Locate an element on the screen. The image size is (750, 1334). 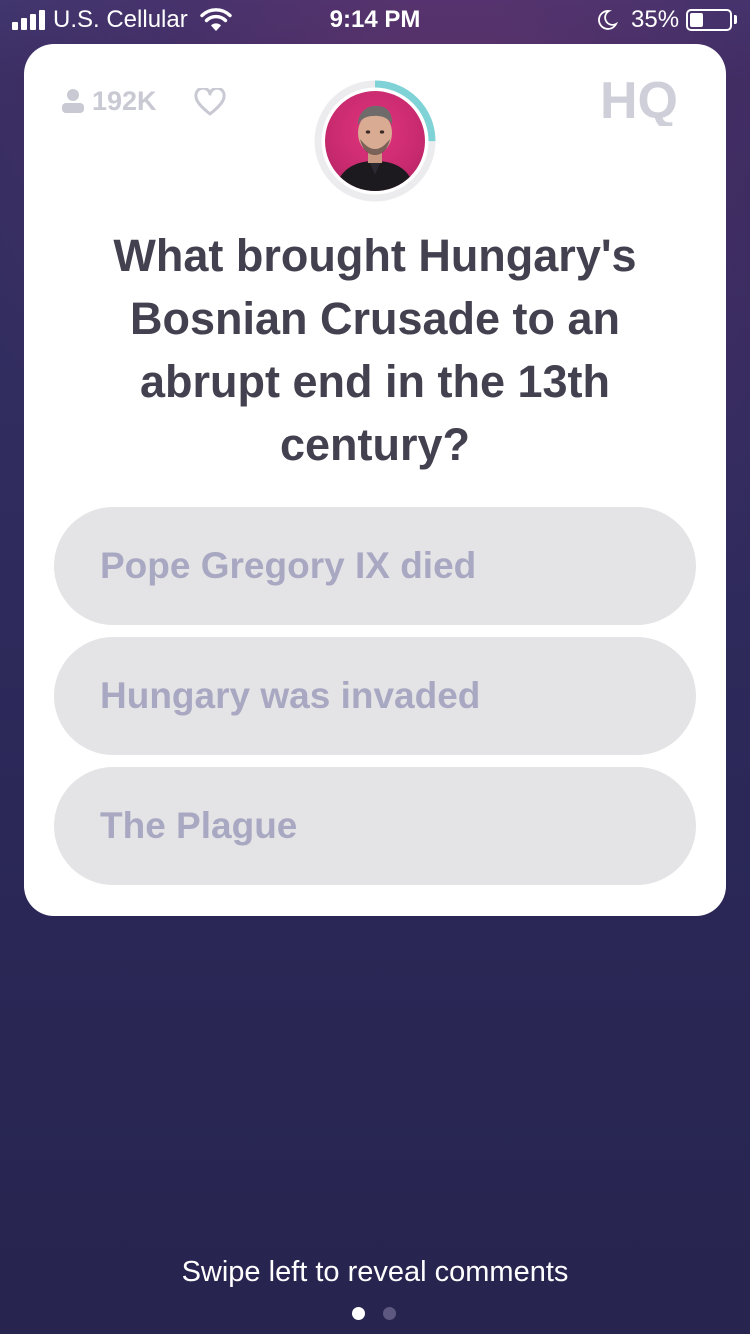
page-dot is located at coordinates (389, 1313).